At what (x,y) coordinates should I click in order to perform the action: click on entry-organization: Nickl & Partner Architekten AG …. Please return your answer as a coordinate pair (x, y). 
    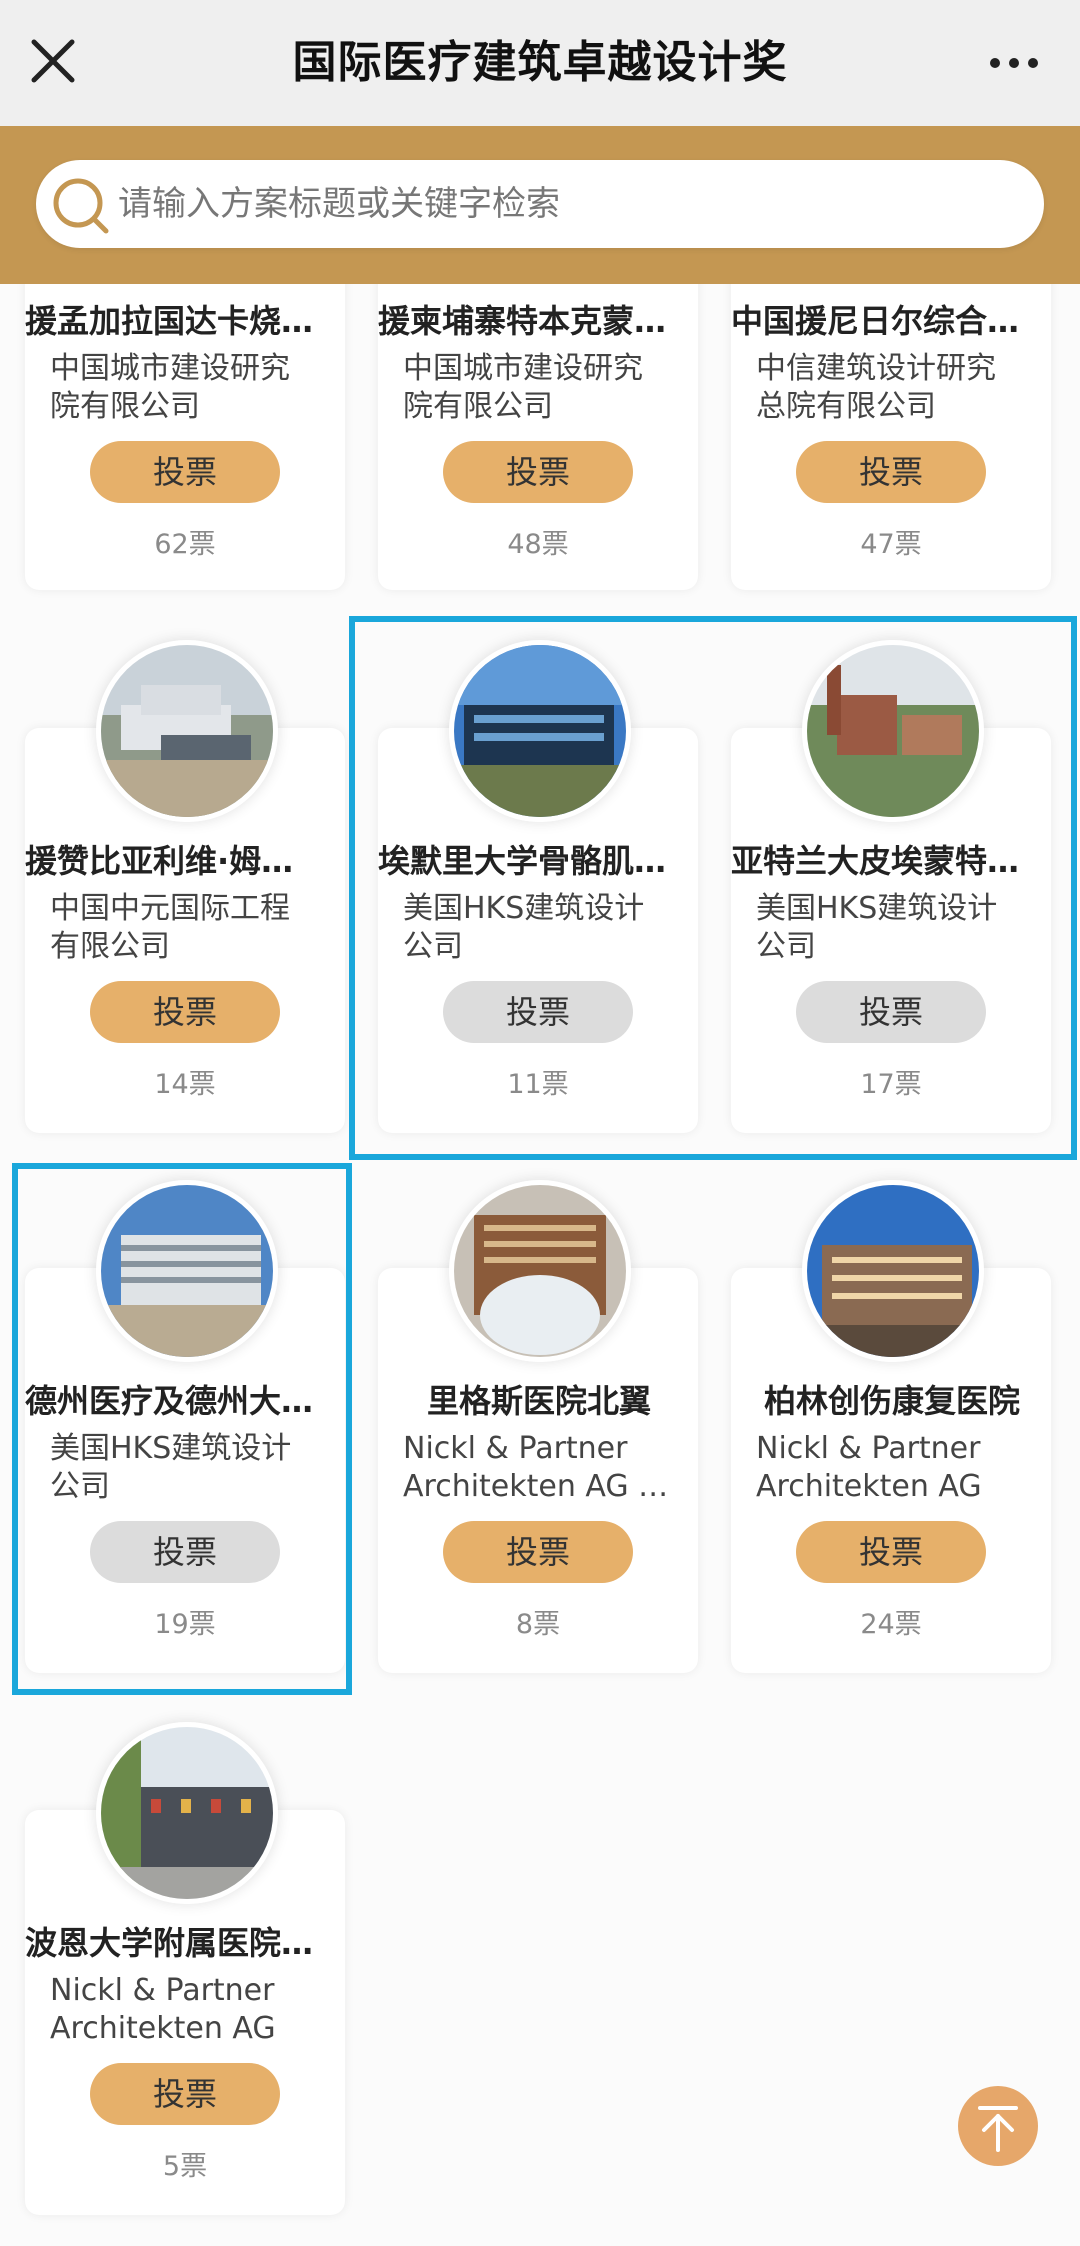
    Looking at the image, I should click on (536, 1467).